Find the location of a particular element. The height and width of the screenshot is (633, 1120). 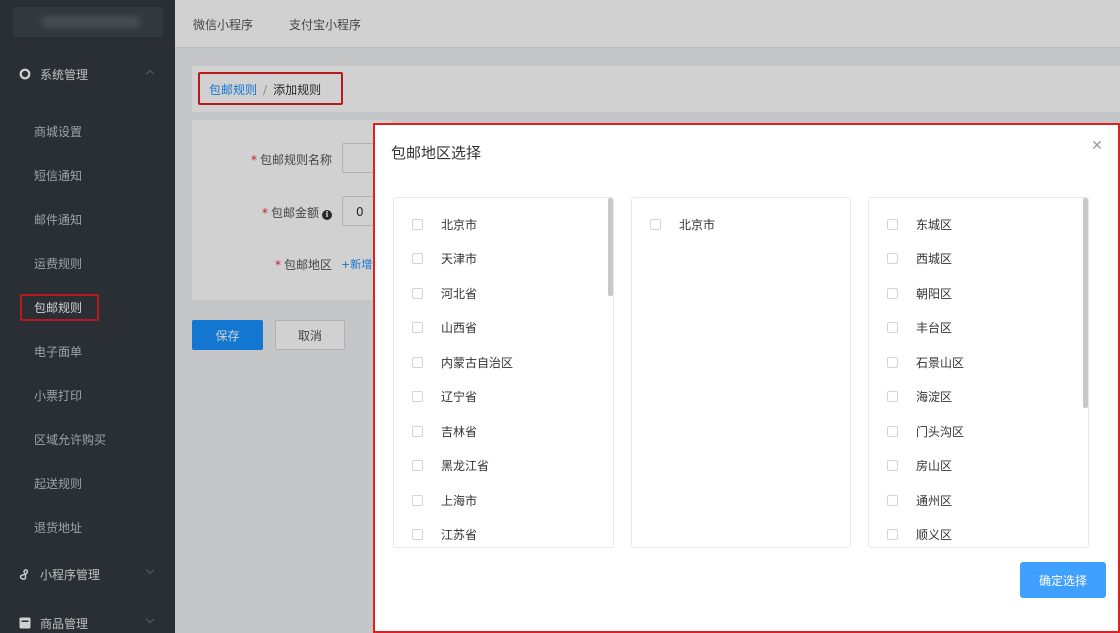

close-icon: ✕ is located at coordinates (1097, 146).